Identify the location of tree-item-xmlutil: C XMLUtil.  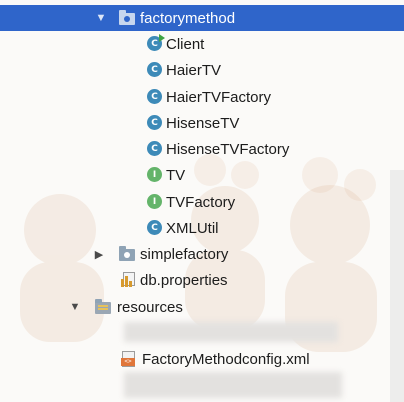
(202, 228).